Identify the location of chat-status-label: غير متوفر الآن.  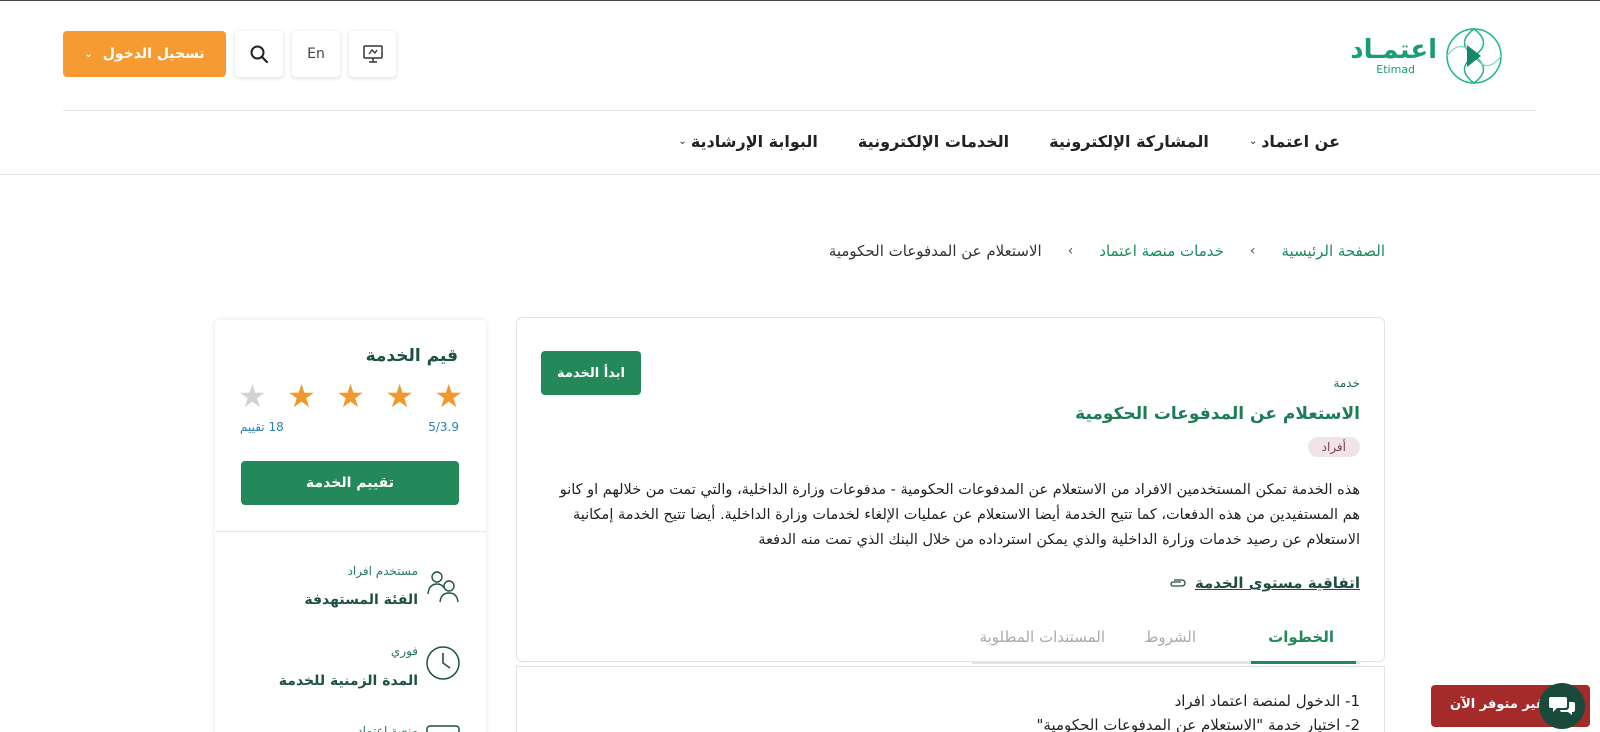
(1497, 704).